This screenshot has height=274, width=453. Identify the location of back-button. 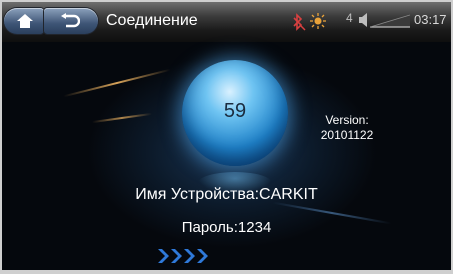
(71, 21).